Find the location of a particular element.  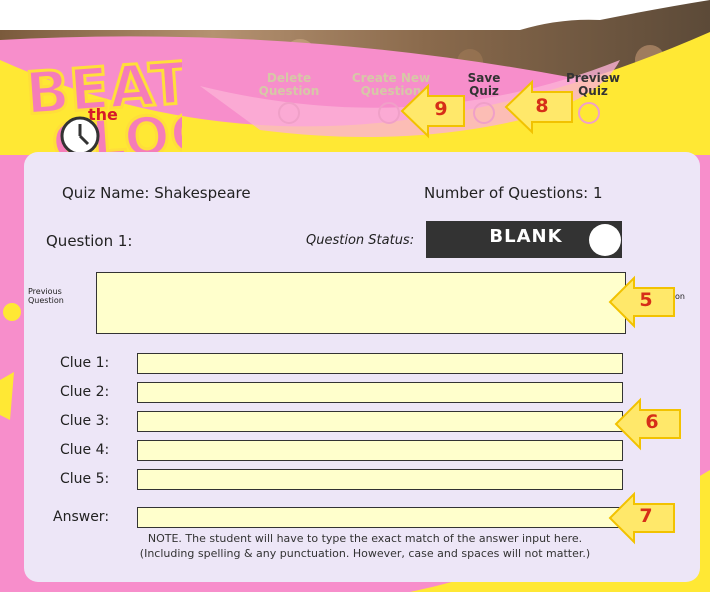

clue-5-label: Clue 5: is located at coordinates (85, 479).